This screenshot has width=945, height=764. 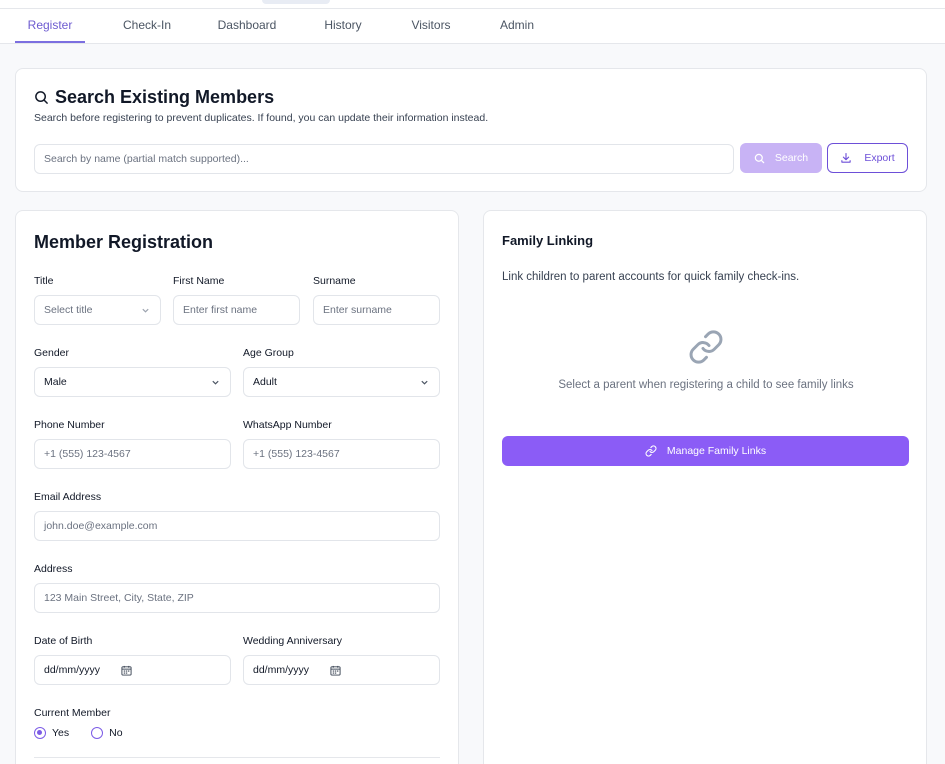 I want to click on phone-label: Phone Number, so click(x=69, y=425).